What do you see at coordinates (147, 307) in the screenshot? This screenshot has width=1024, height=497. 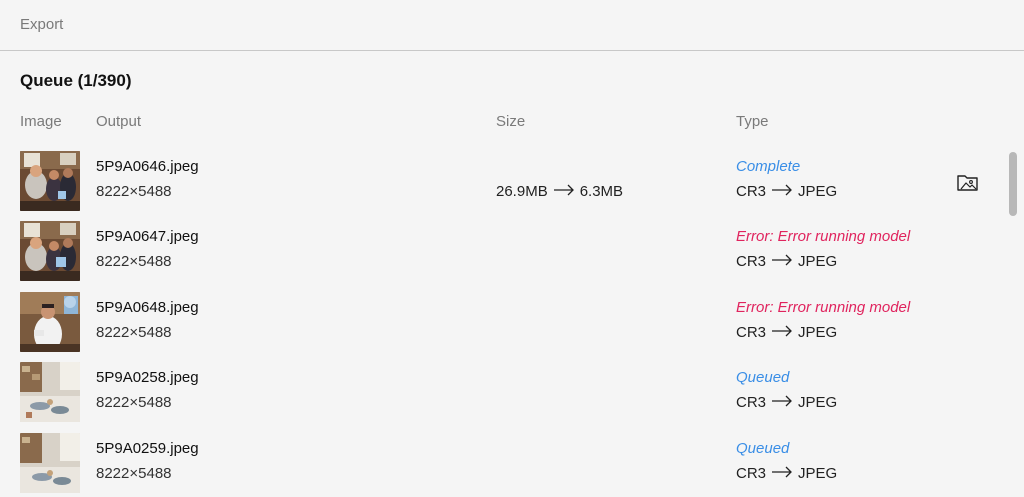 I see `output-filename: 5P9A0648.jpeg` at bounding box center [147, 307].